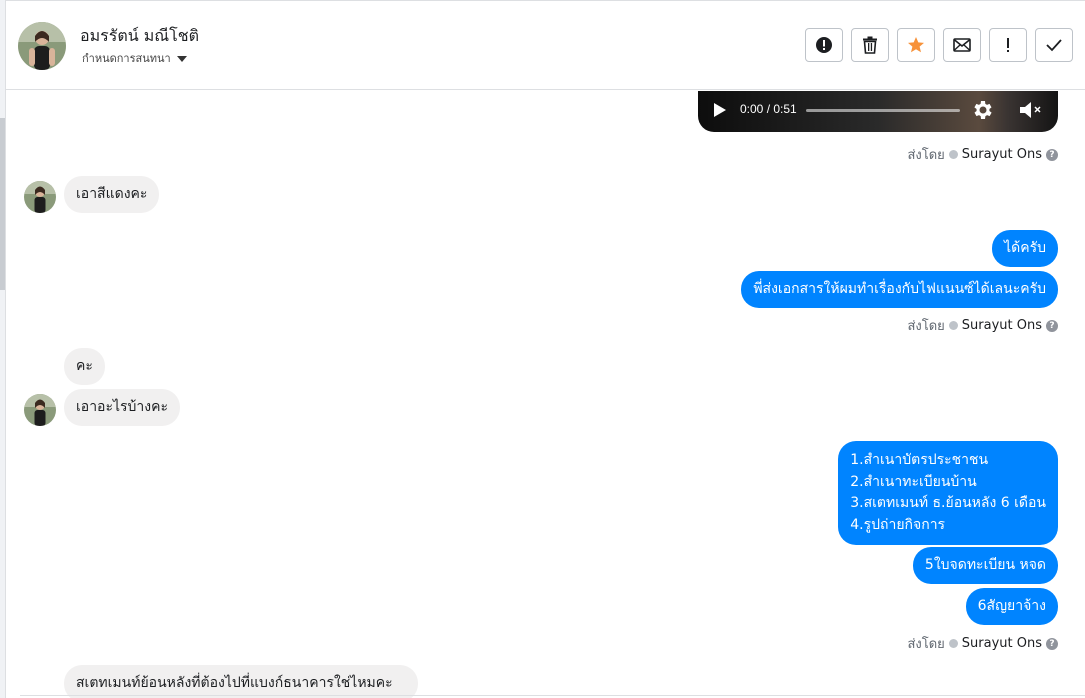  What do you see at coordinates (545, 45) in the screenshot?
I see `conversation-header: อมรรัตน์ มณีโชติ กำหนดการสนทนา` at bounding box center [545, 45].